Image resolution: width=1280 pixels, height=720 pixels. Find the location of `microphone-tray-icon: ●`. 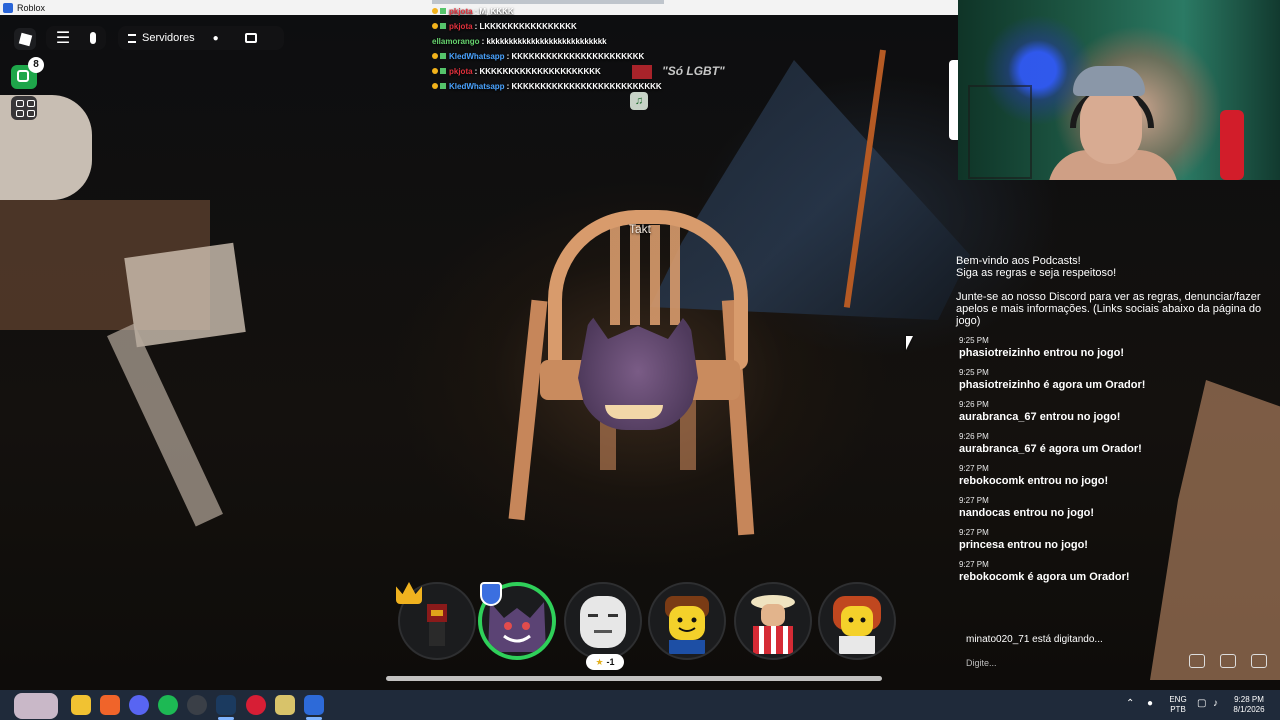

microphone-tray-icon: ● is located at coordinates (1150, 703).